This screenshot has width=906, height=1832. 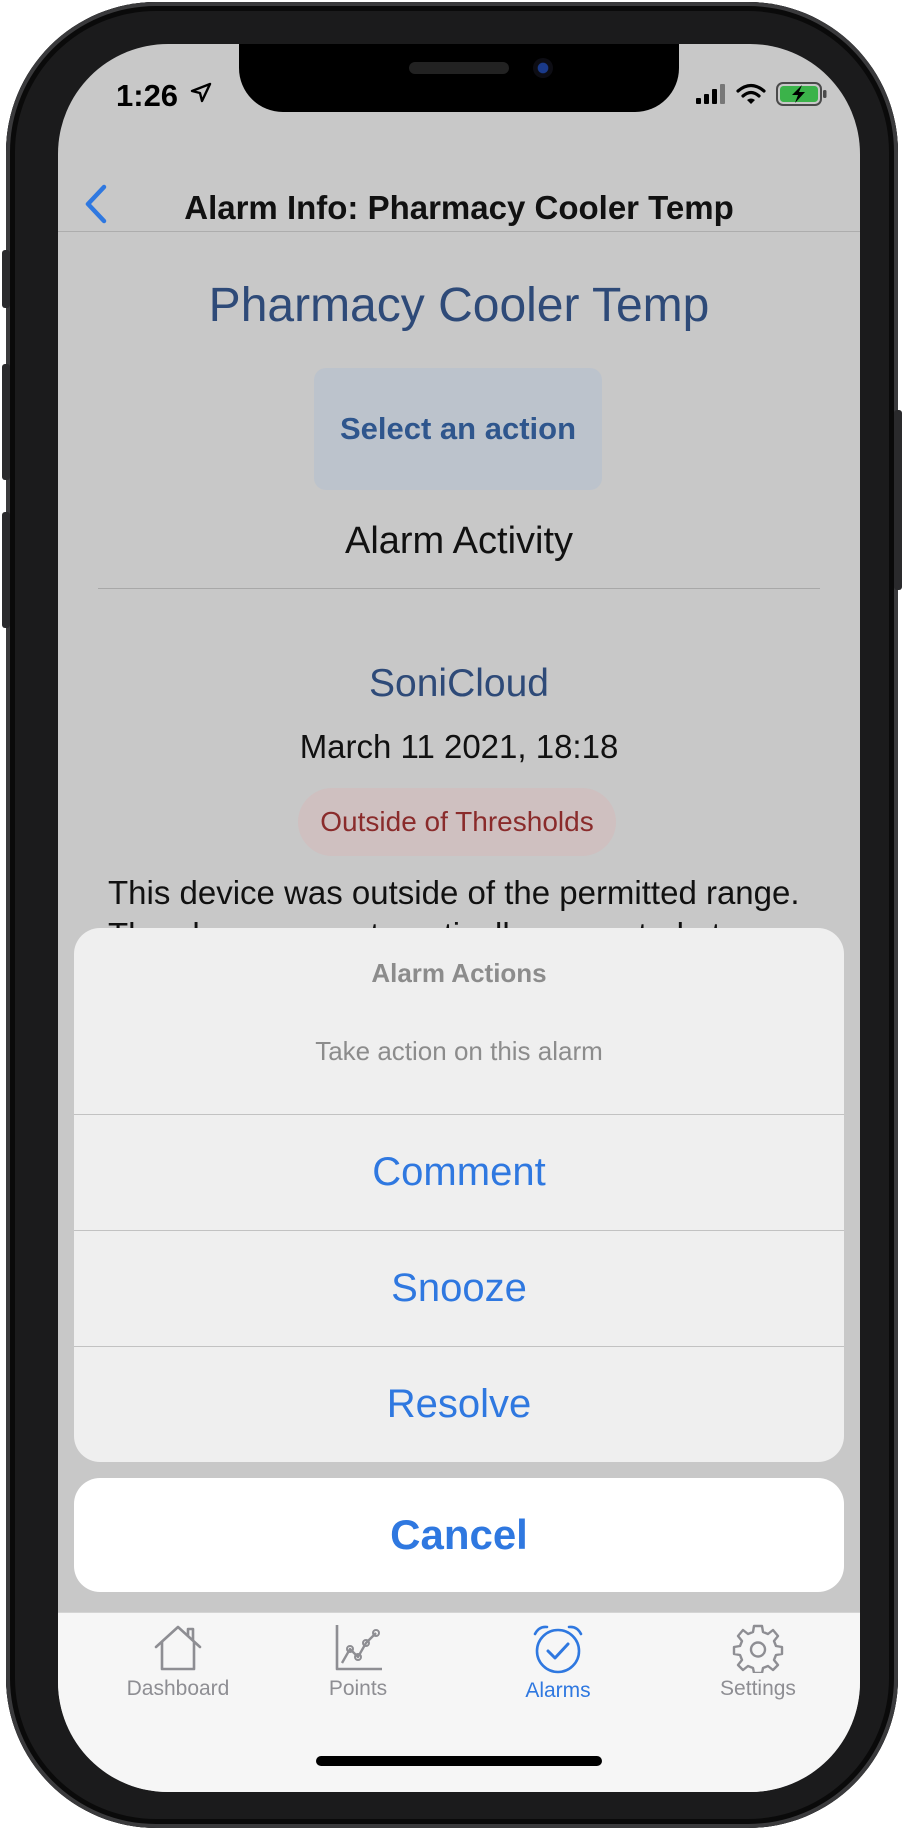 What do you see at coordinates (147, 95) in the screenshot?
I see `status-time: 1:26` at bounding box center [147, 95].